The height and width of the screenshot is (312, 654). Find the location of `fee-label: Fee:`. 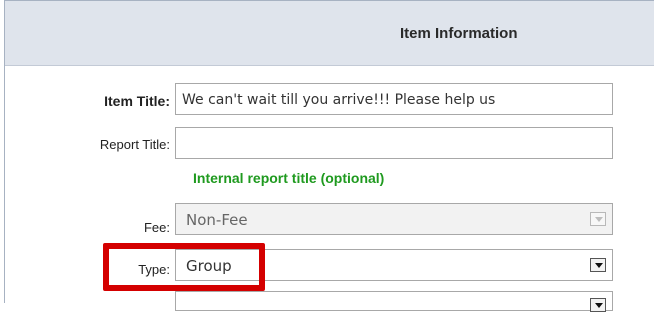

fee-label: Fee: is located at coordinates (156, 227).